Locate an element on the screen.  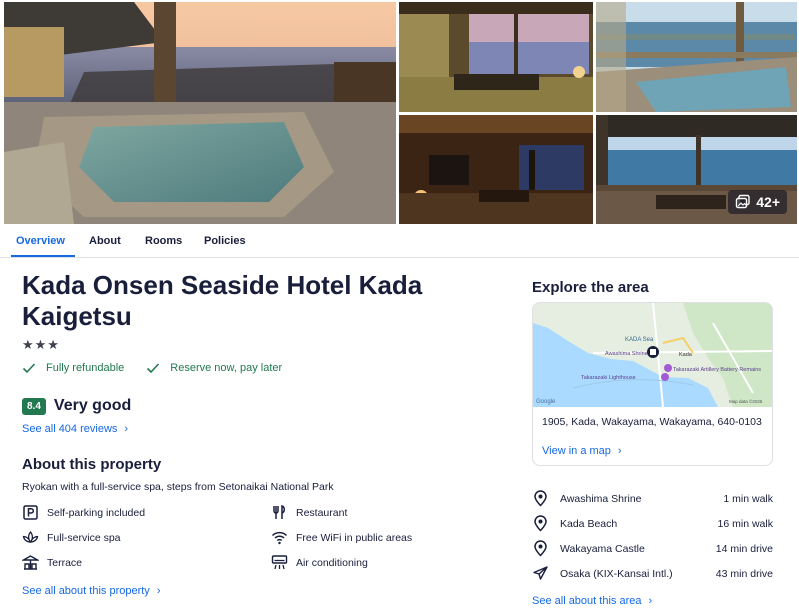
terrace-bath-photo is located at coordinates (696, 57).